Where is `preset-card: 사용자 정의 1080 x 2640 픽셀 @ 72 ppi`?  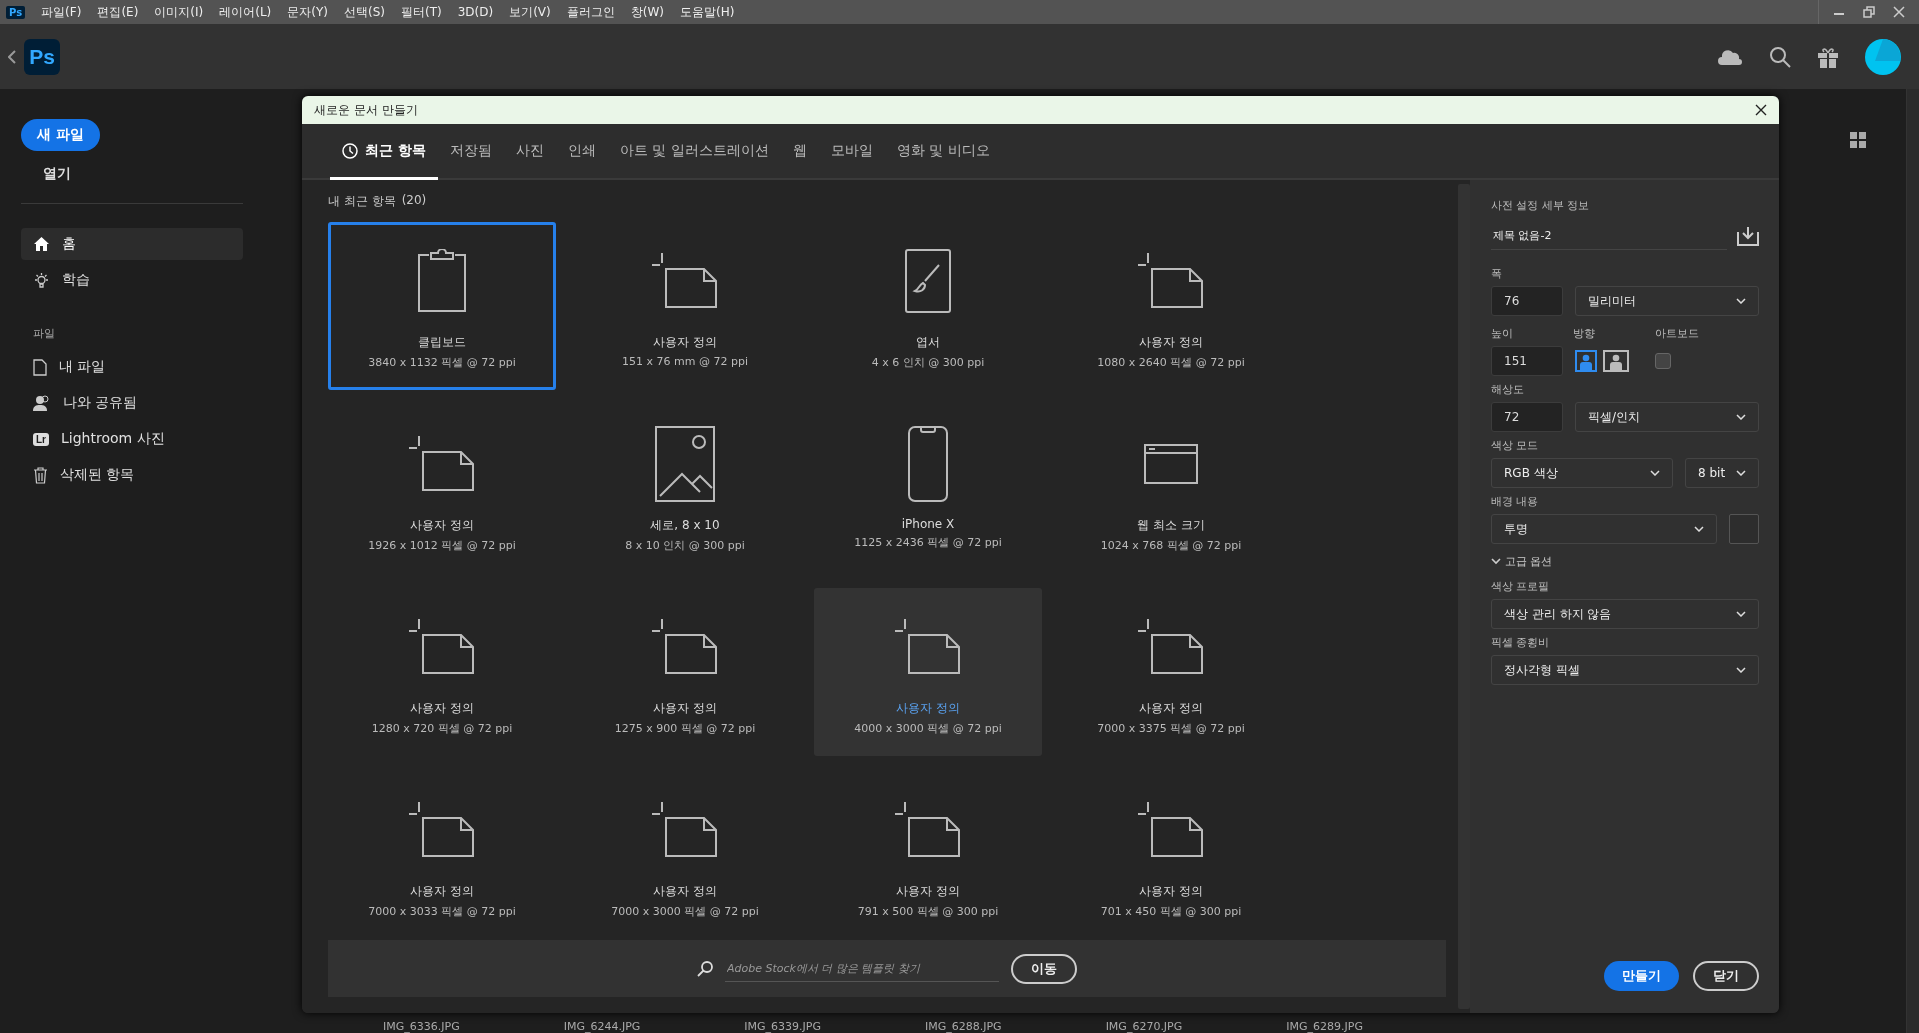
preset-card: 사용자 정의 1080 x 2640 픽셀 @ 72 ppi is located at coordinates (1171, 306).